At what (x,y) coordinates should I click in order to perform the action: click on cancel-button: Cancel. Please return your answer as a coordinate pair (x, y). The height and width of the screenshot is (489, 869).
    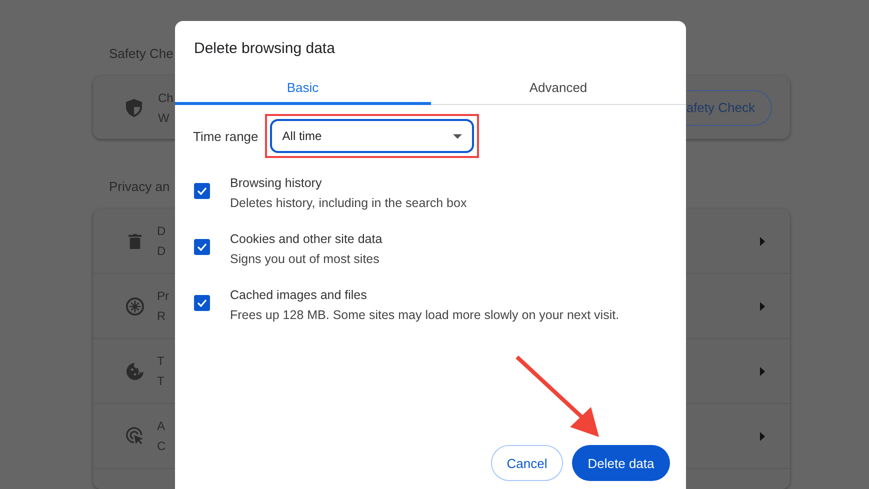
    Looking at the image, I should click on (527, 463).